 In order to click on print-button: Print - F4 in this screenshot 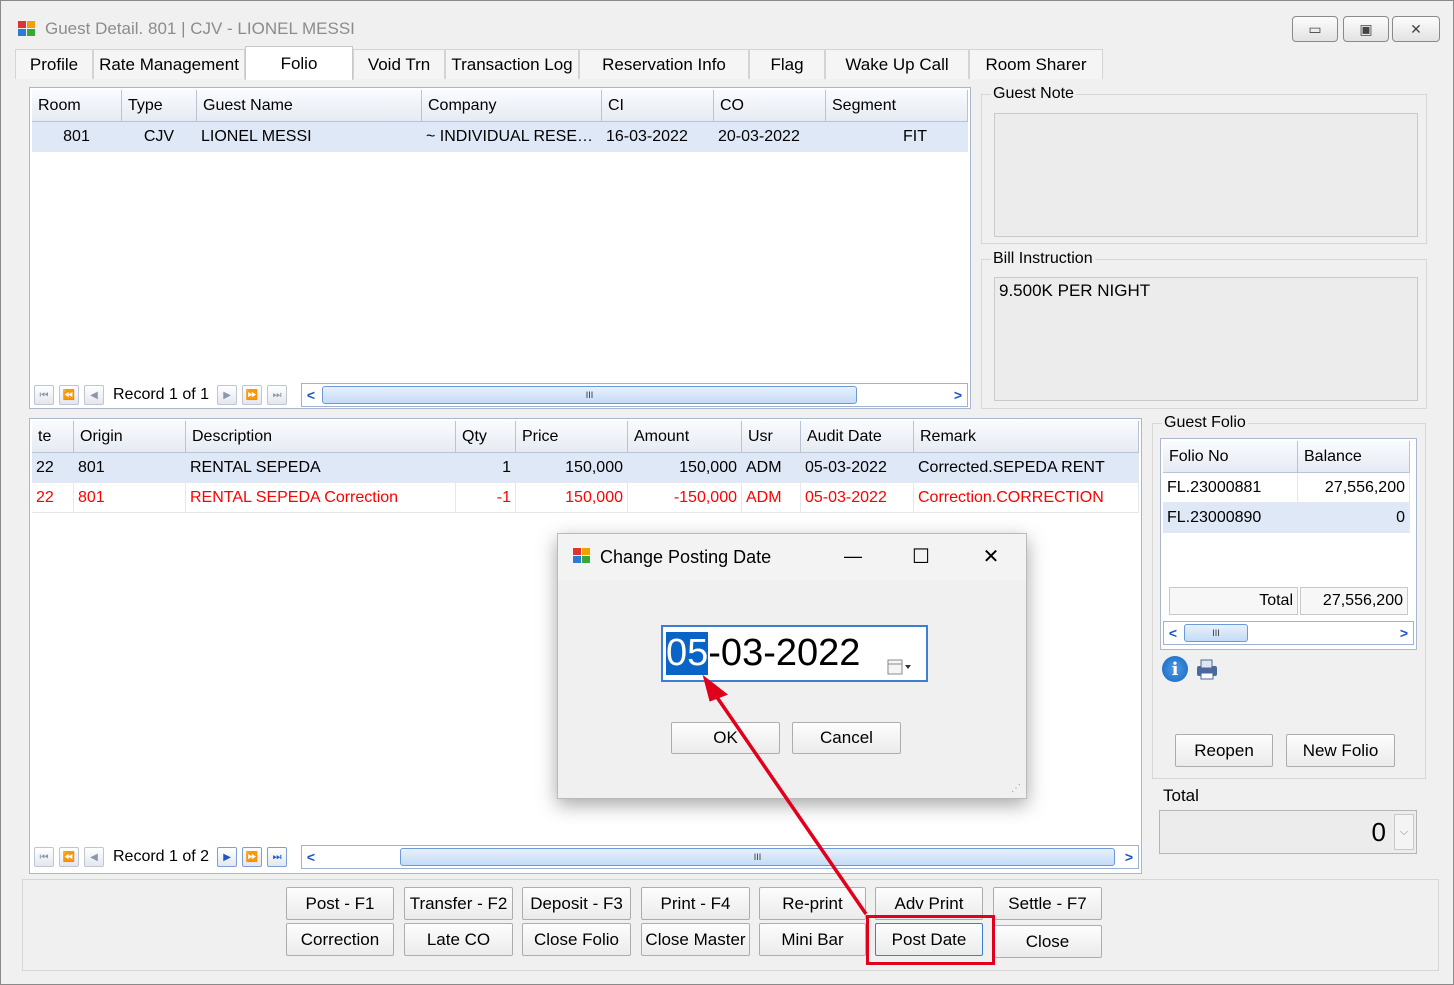, I will do `click(695, 903)`.